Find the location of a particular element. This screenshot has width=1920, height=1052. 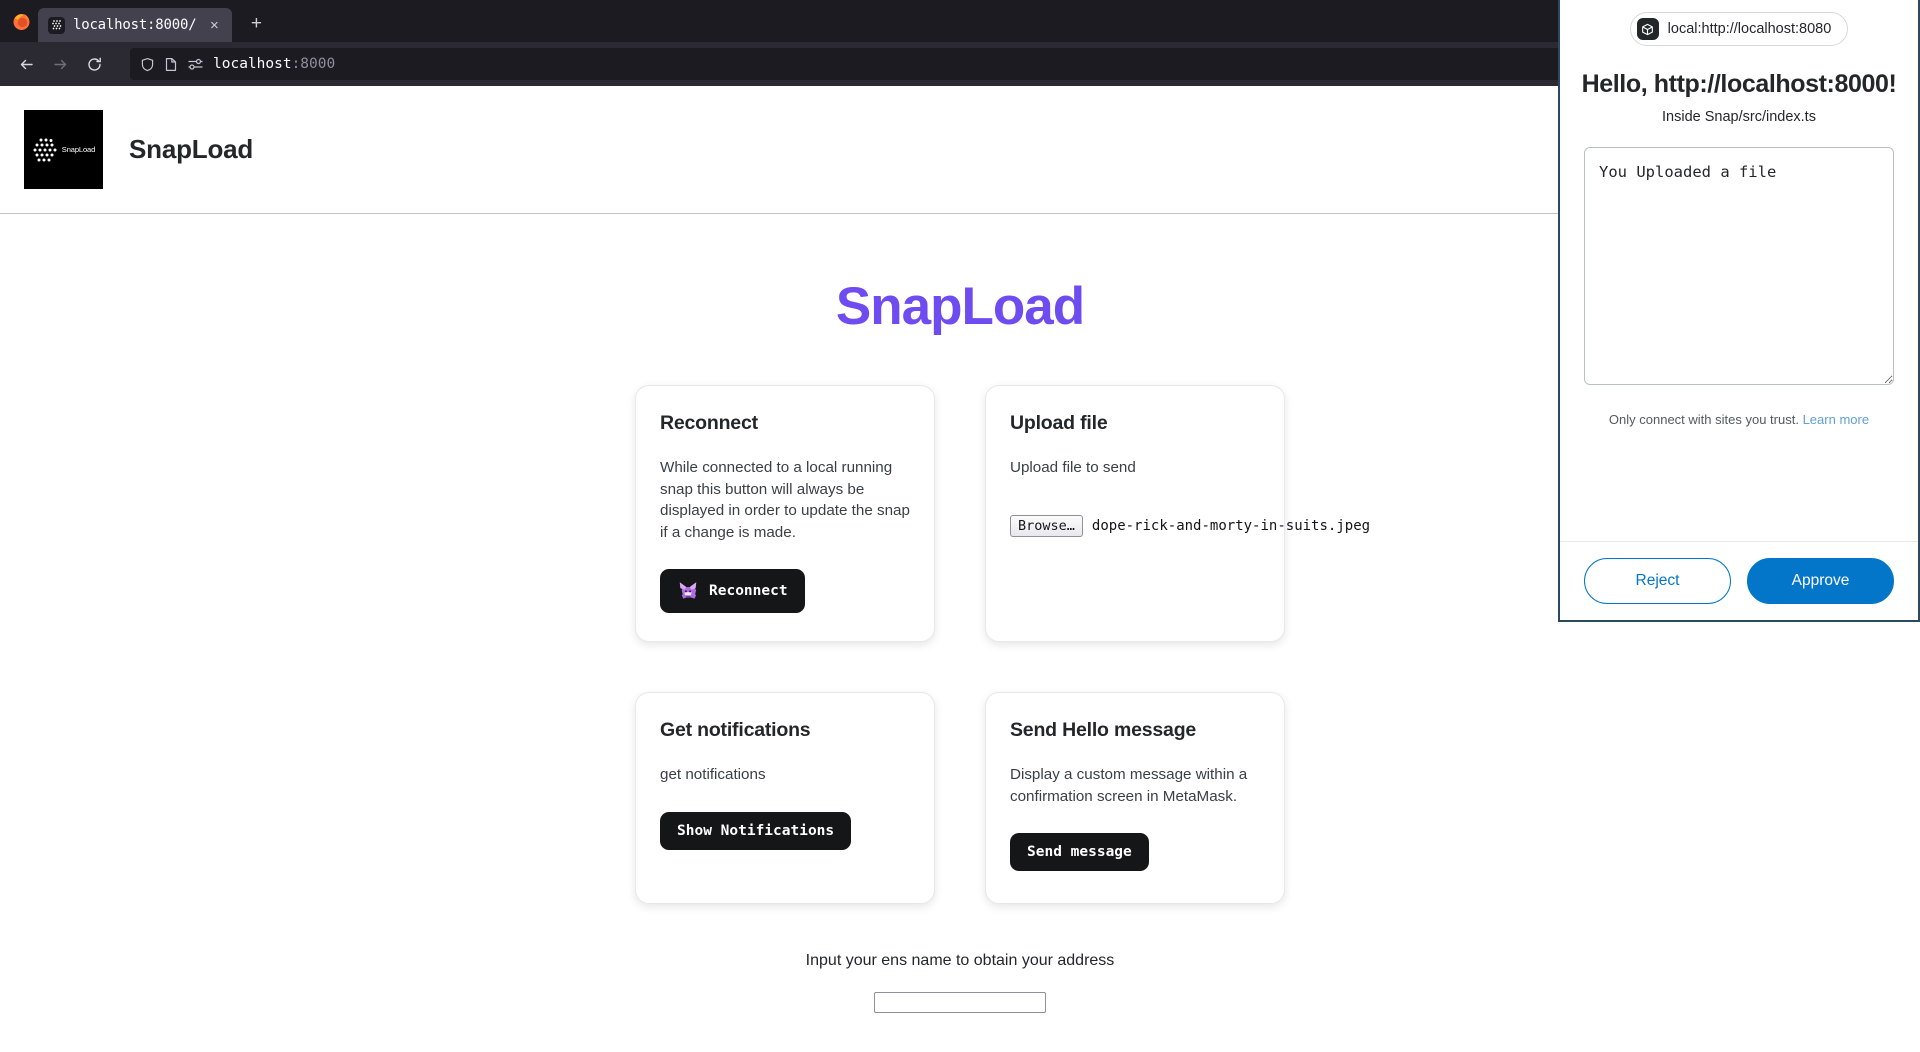

logo-wordmark: SnapLoad is located at coordinates (78, 149).